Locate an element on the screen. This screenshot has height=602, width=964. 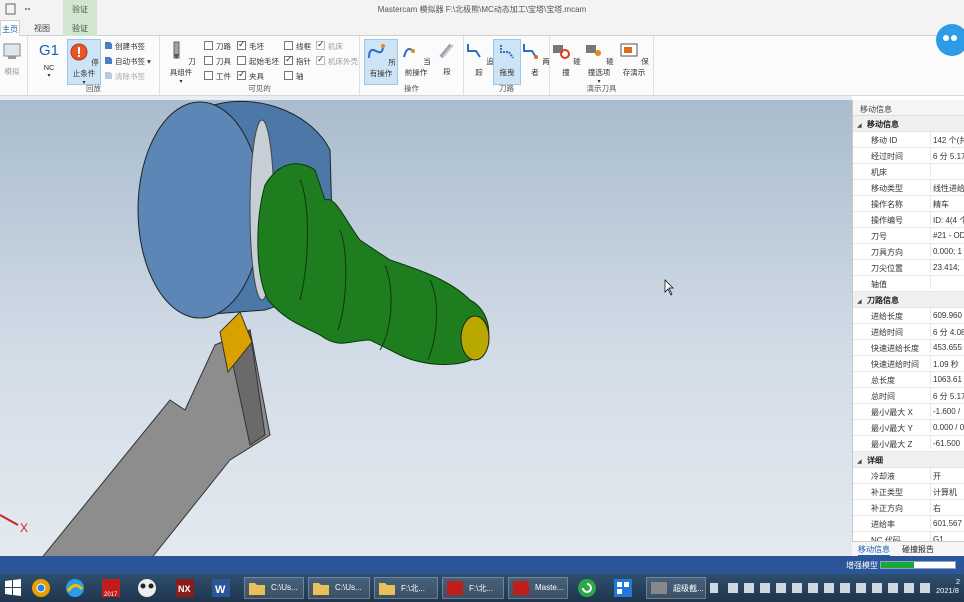
save-demo-button: 保存演示 is located at coordinates (634, 62).